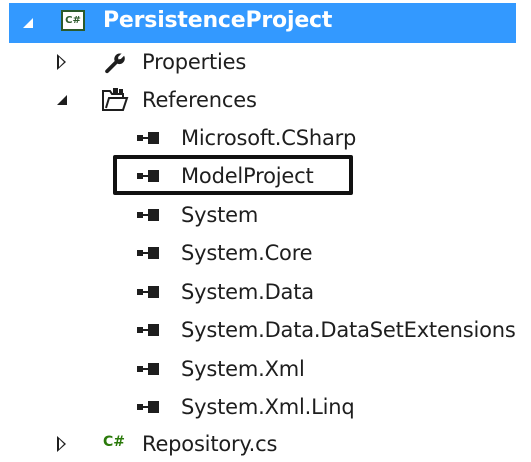  I want to click on reference-label: System.Core, so click(247, 253).